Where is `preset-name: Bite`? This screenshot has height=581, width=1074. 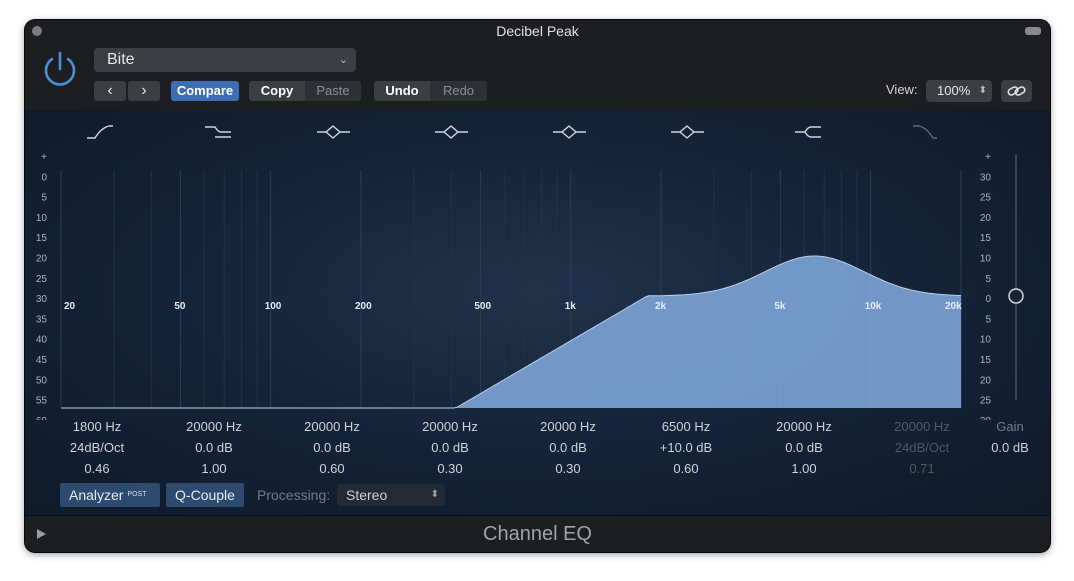 preset-name: Bite is located at coordinates (121, 59).